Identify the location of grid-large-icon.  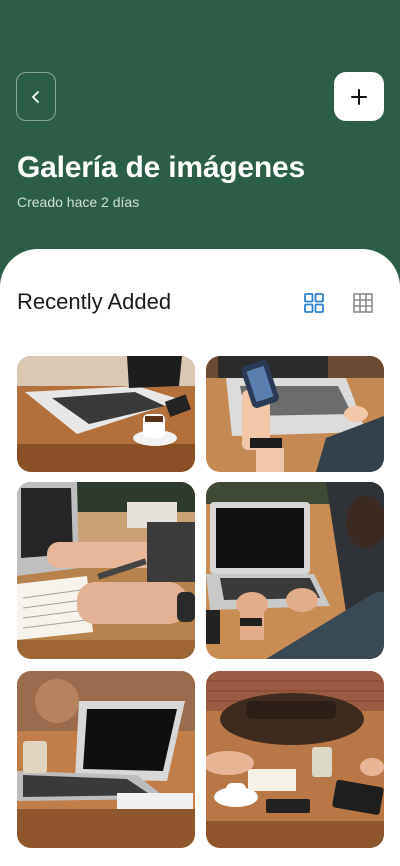
(314, 303).